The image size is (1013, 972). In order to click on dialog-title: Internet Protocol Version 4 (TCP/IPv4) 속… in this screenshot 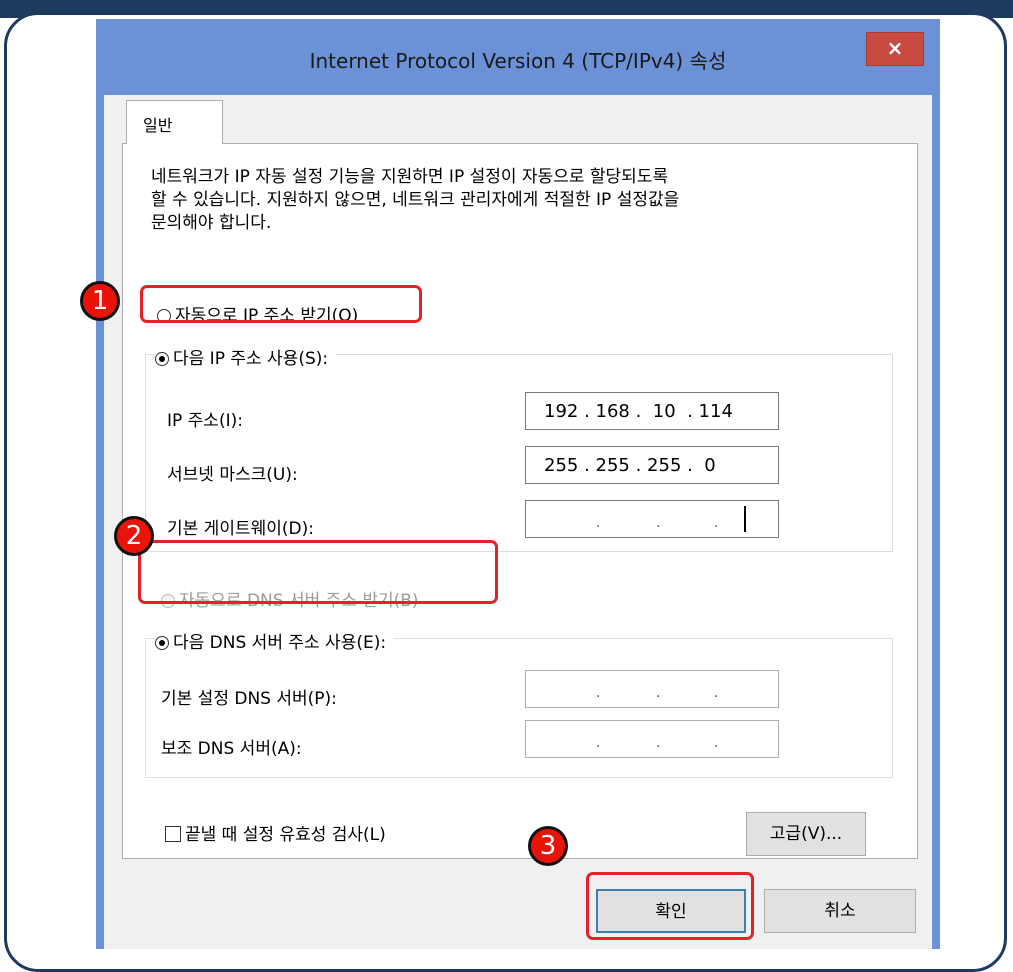, I will do `click(518, 61)`.